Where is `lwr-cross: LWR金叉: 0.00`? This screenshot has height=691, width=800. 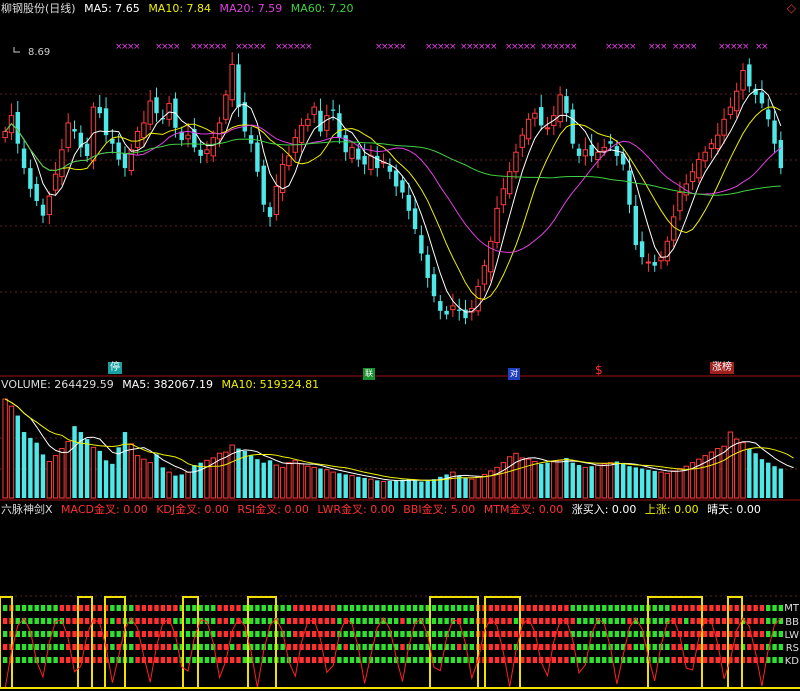 lwr-cross: LWR金叉: 0.00 is located at coordinates (356, 509).